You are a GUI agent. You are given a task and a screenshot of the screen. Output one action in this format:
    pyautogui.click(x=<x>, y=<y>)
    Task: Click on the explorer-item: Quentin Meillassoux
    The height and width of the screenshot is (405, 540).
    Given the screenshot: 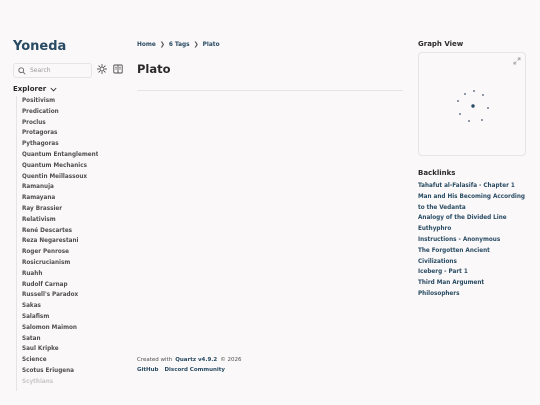 What is the action you would take?
    pyautogui.click(x=60, y=177)
    